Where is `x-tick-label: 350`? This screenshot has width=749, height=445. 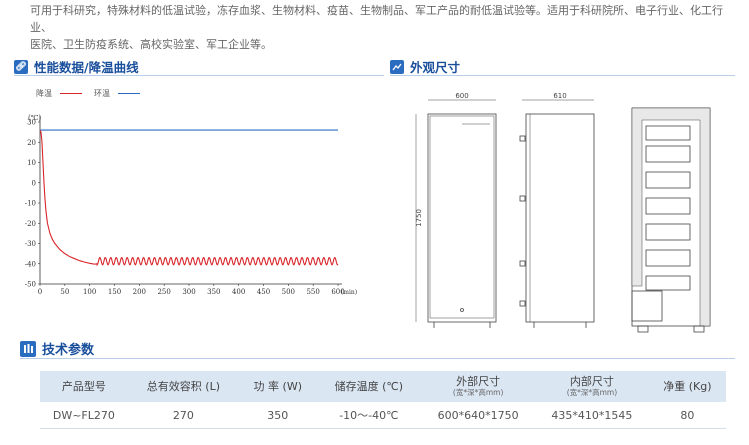 x-tick-label: 350 is located at coordinates (213, 292).